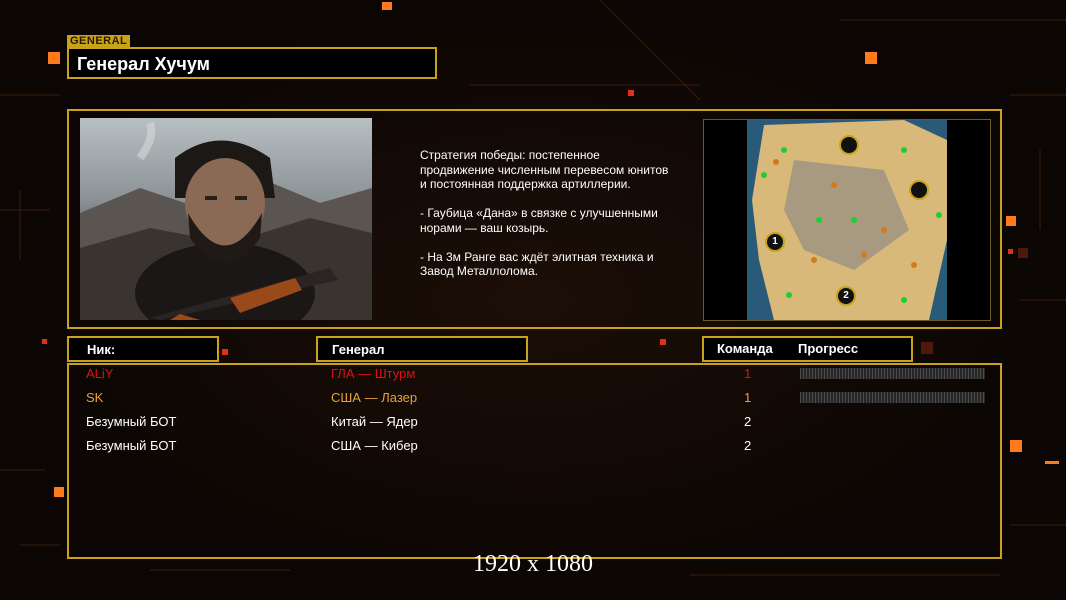 This screenshot has width=1066, height=600. What do you see at coordinates (775, 242) in the screenshot?
I see `start-marker-1: 1` at bounding box center [775, 242].